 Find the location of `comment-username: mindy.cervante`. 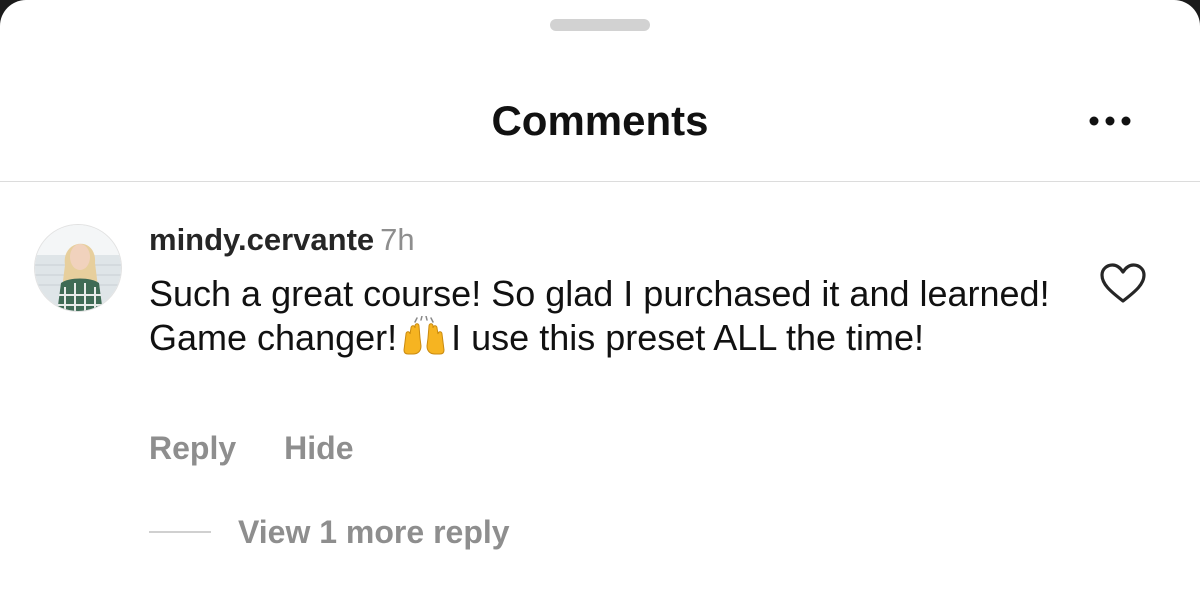

comment-username: mindy.cervante is located at coordinates (261, 239).